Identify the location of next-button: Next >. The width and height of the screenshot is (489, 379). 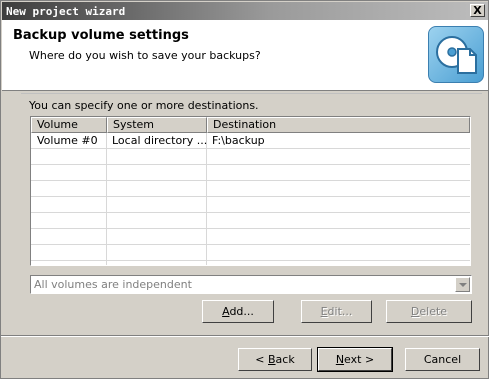
(355, 359).